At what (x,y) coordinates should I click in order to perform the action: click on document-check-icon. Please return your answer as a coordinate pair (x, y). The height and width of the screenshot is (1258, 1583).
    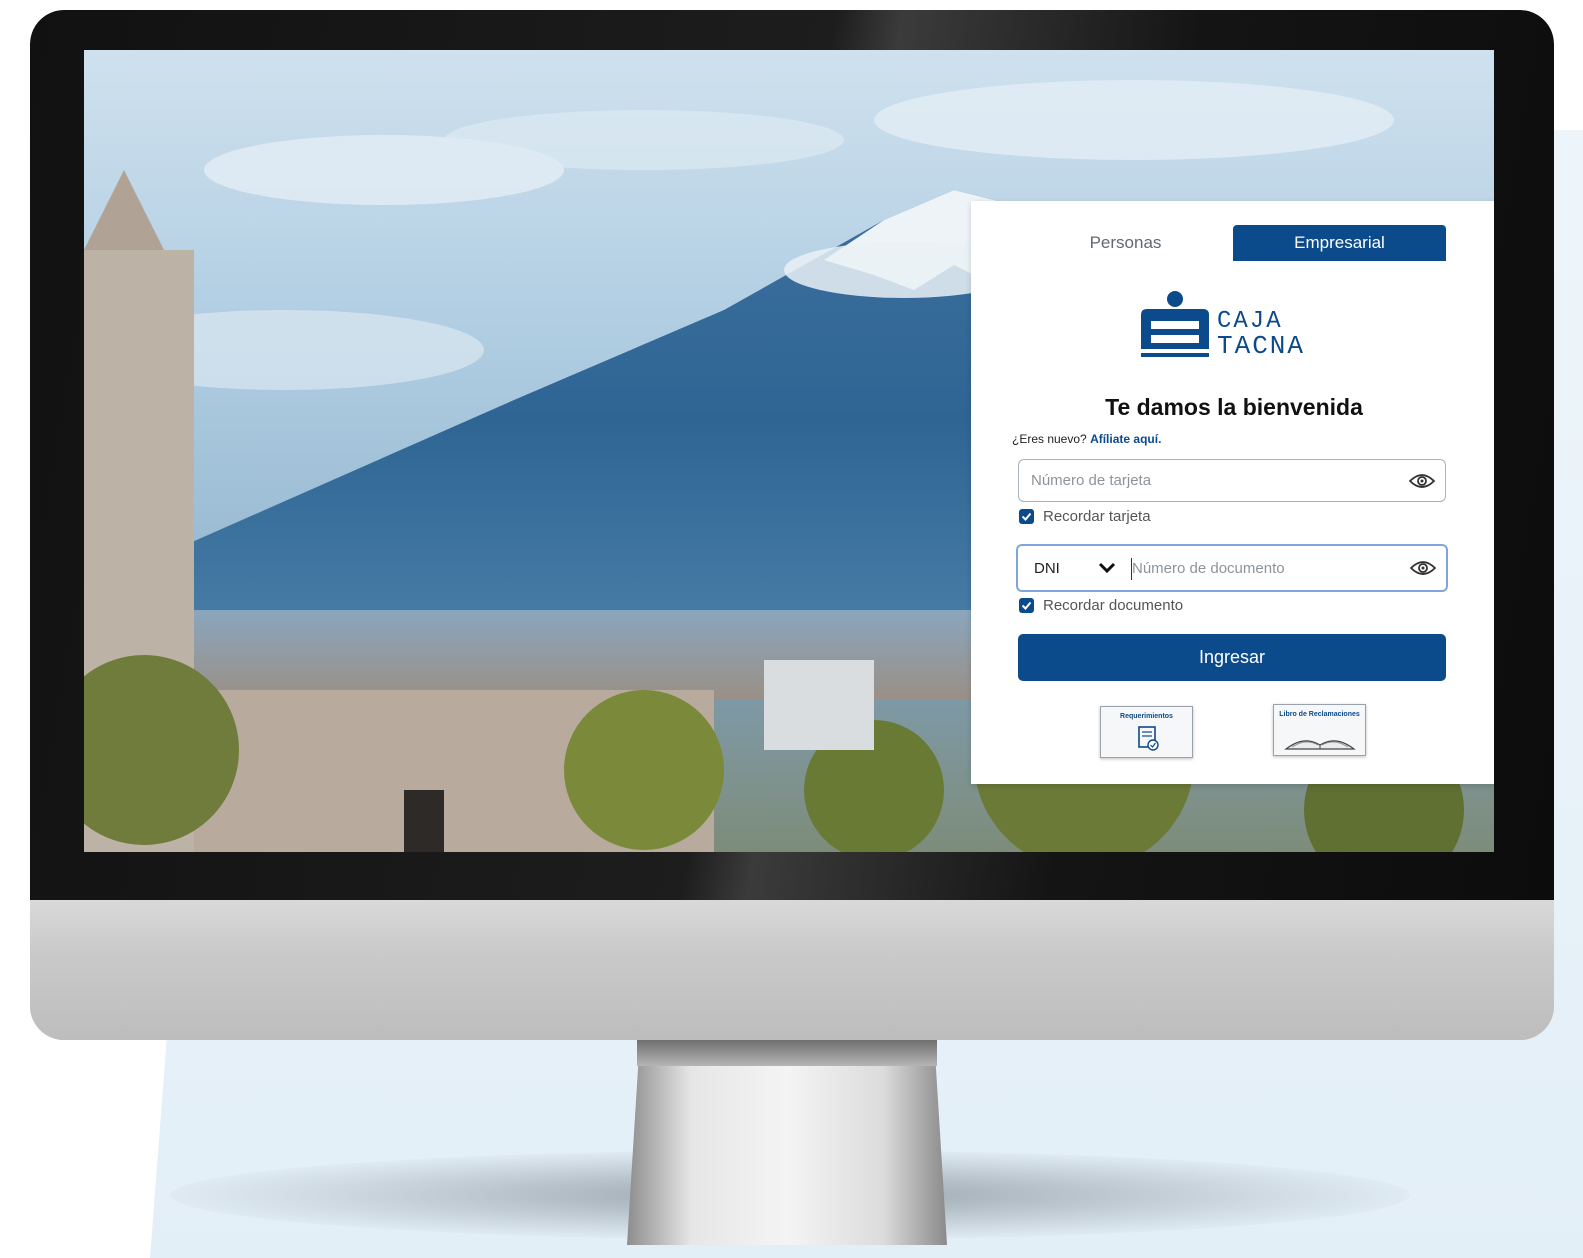
    Looking at the image, I should click on (1148, 738).